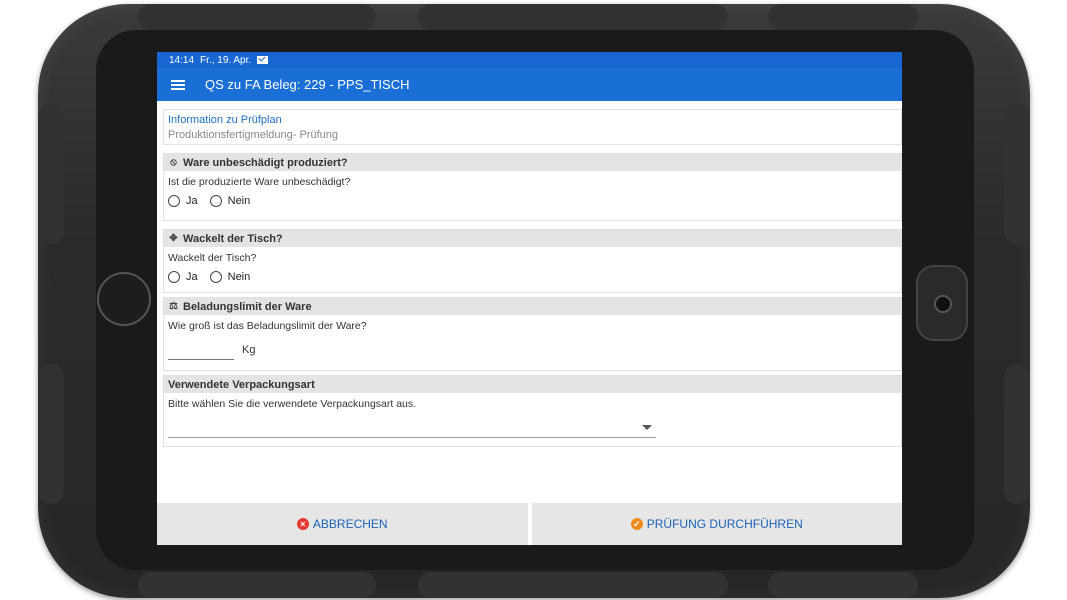  What do you see at coordinates (647, 427) in the screenshot?
I see `chevron-down-icon` at bounding box center [647, 427].